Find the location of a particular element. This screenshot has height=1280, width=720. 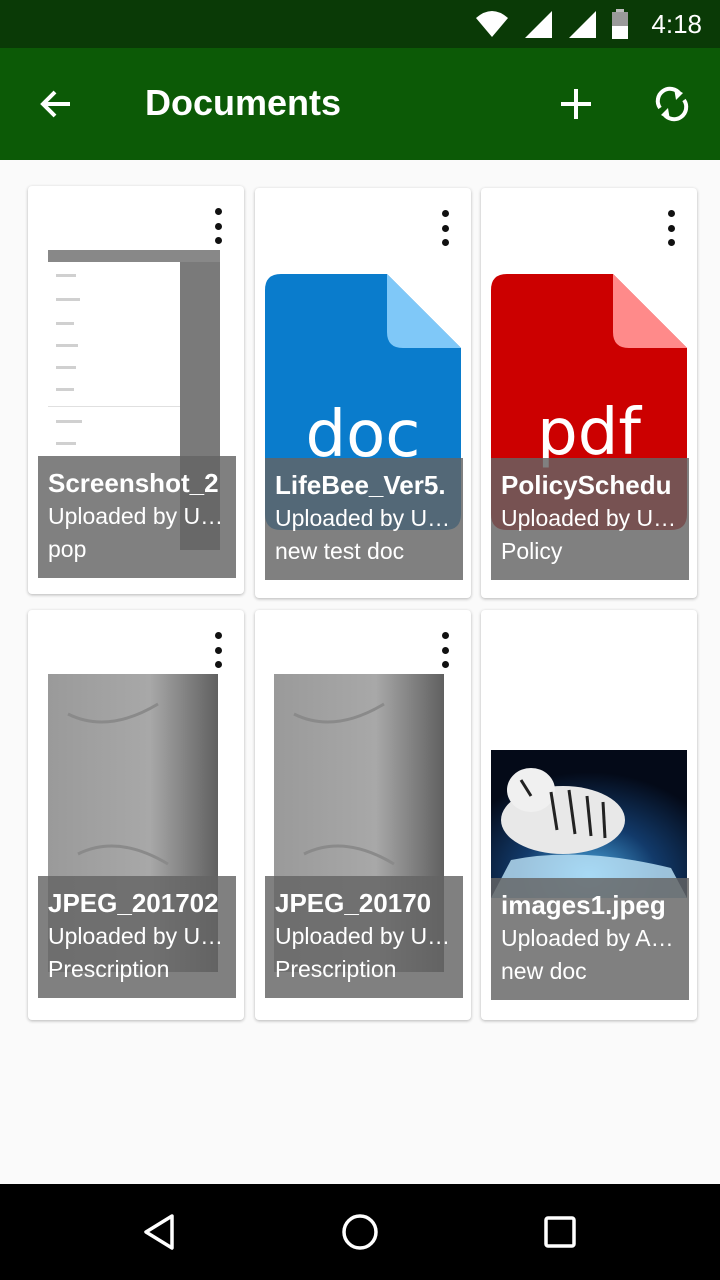

document-info: JPEG_20170 Uploaded by U… Prescription is located at coordinates (364, 937).